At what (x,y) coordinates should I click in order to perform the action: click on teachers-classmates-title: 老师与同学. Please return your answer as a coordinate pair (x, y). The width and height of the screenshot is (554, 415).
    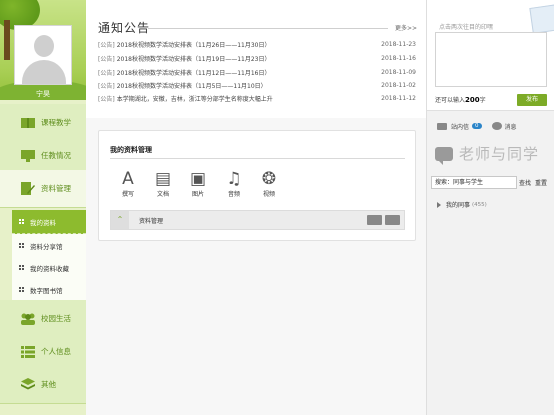
    Looking at the image, I should click on (487, 154).